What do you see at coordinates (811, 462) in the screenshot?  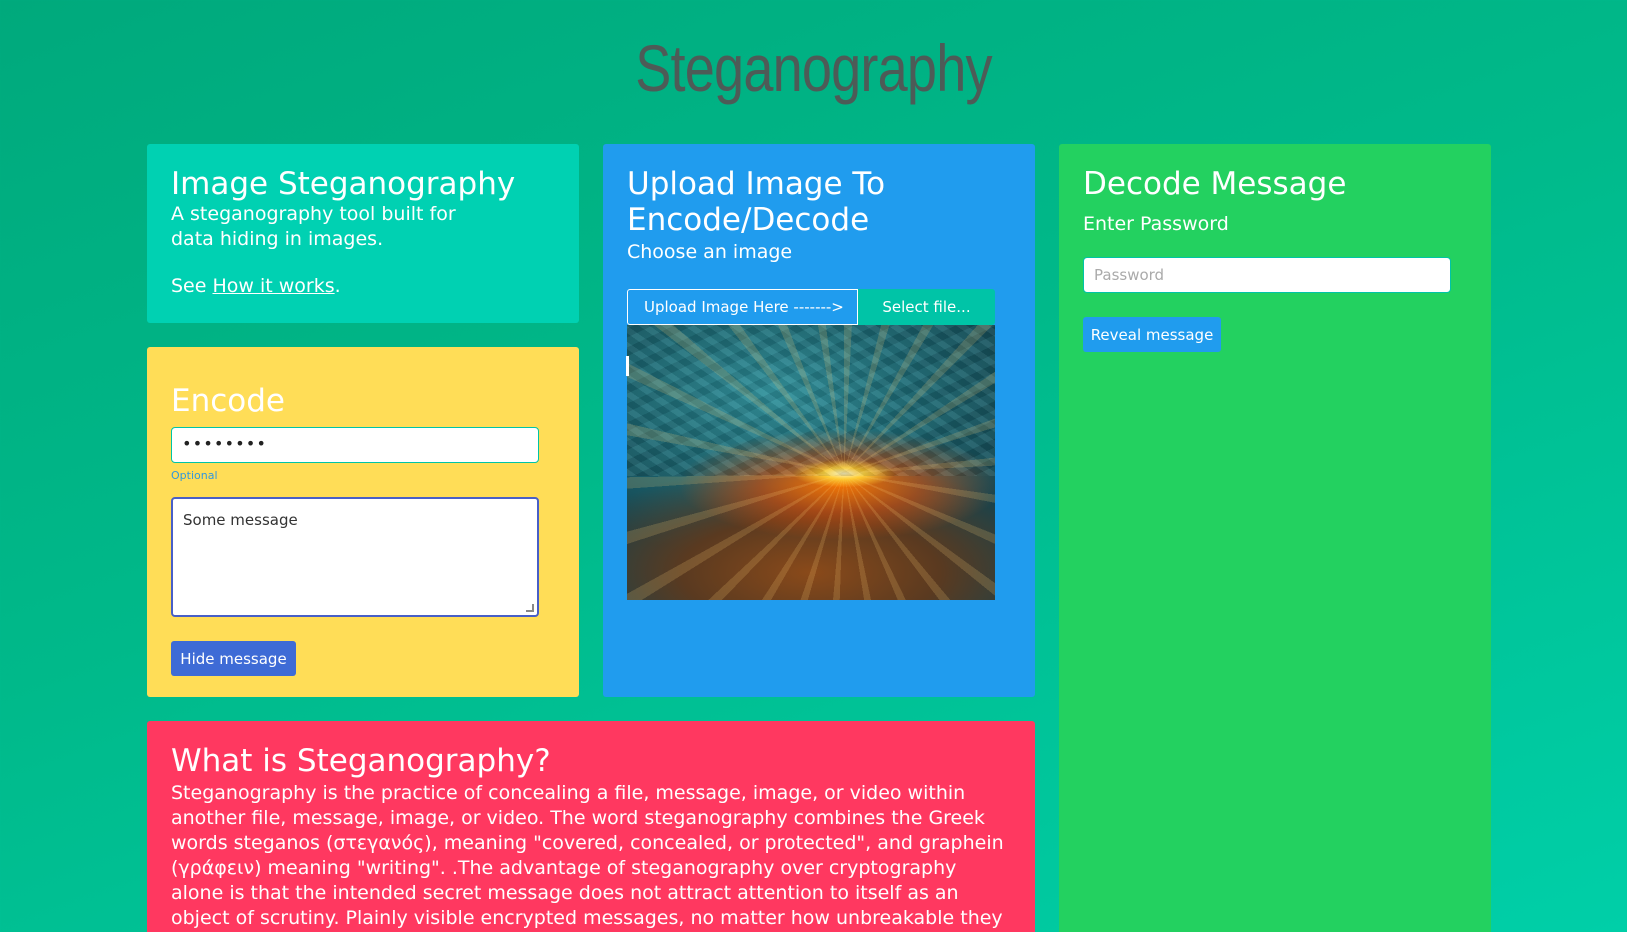 I see `uploaded-image-preview` at bounding box center [811, 462].